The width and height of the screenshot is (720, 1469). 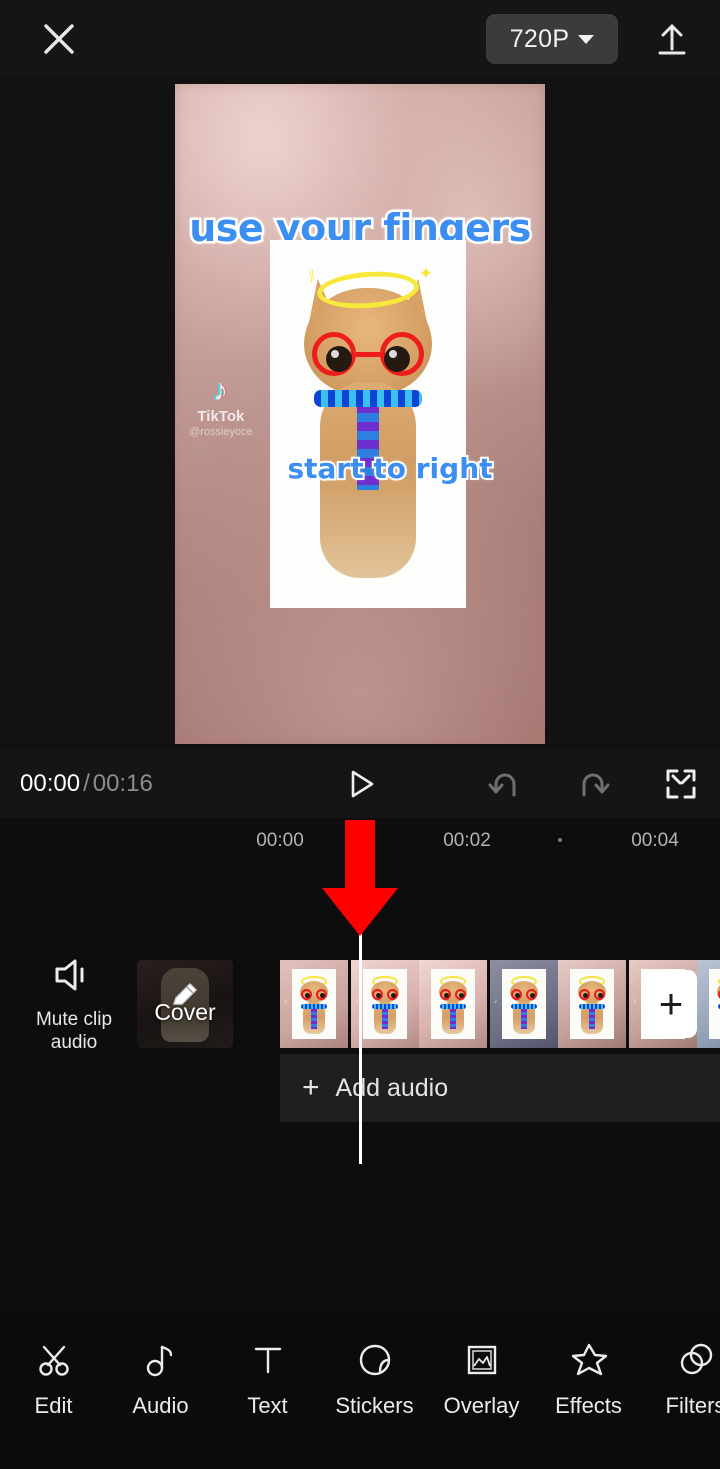 What do you see at coordinates (280, 840) in the screenshot?
I see `ruler-tick: 00:00` at bounding box center [280, 840].